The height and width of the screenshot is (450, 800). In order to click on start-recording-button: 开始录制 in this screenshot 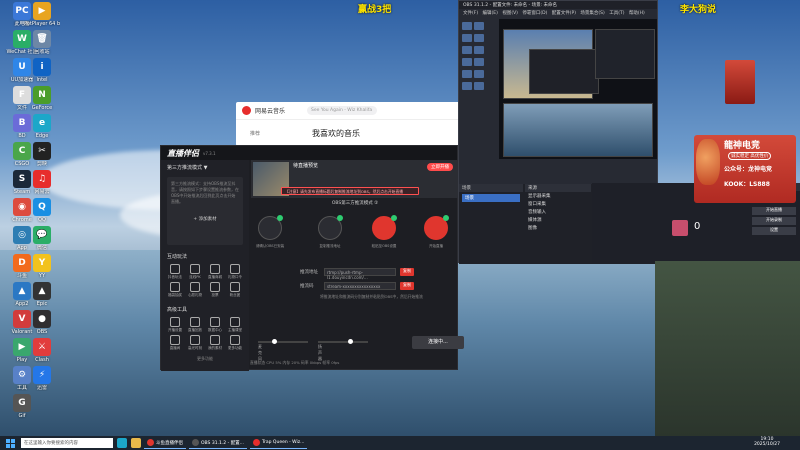, I will do `click(774, 221)`.